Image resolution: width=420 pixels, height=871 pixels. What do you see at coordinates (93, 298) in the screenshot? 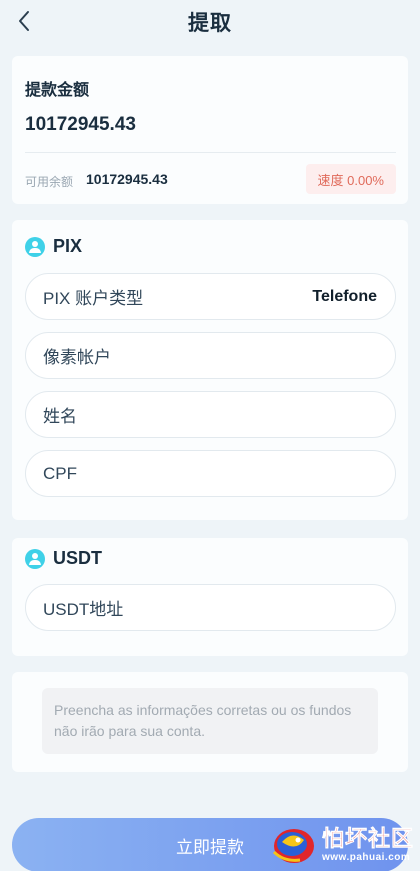
I see `pix-account-type-label: PIX 账户类型` at bounding box center [93, 298].